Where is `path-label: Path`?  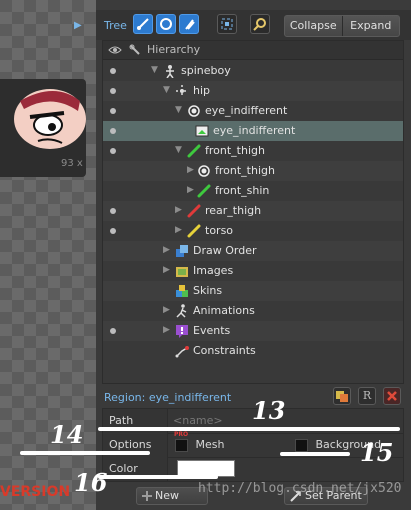 path-label: Path is located at coordinates (121, 420).